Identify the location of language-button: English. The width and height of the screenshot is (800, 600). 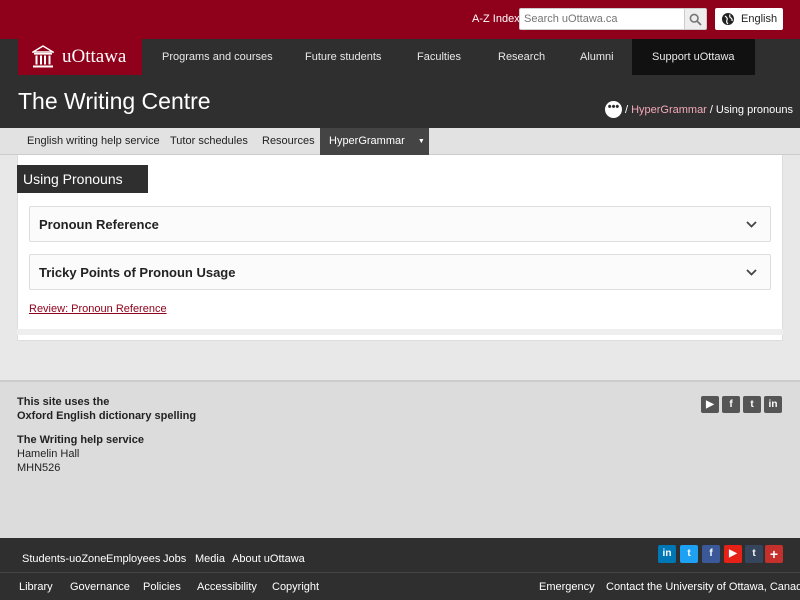
(749, 19).